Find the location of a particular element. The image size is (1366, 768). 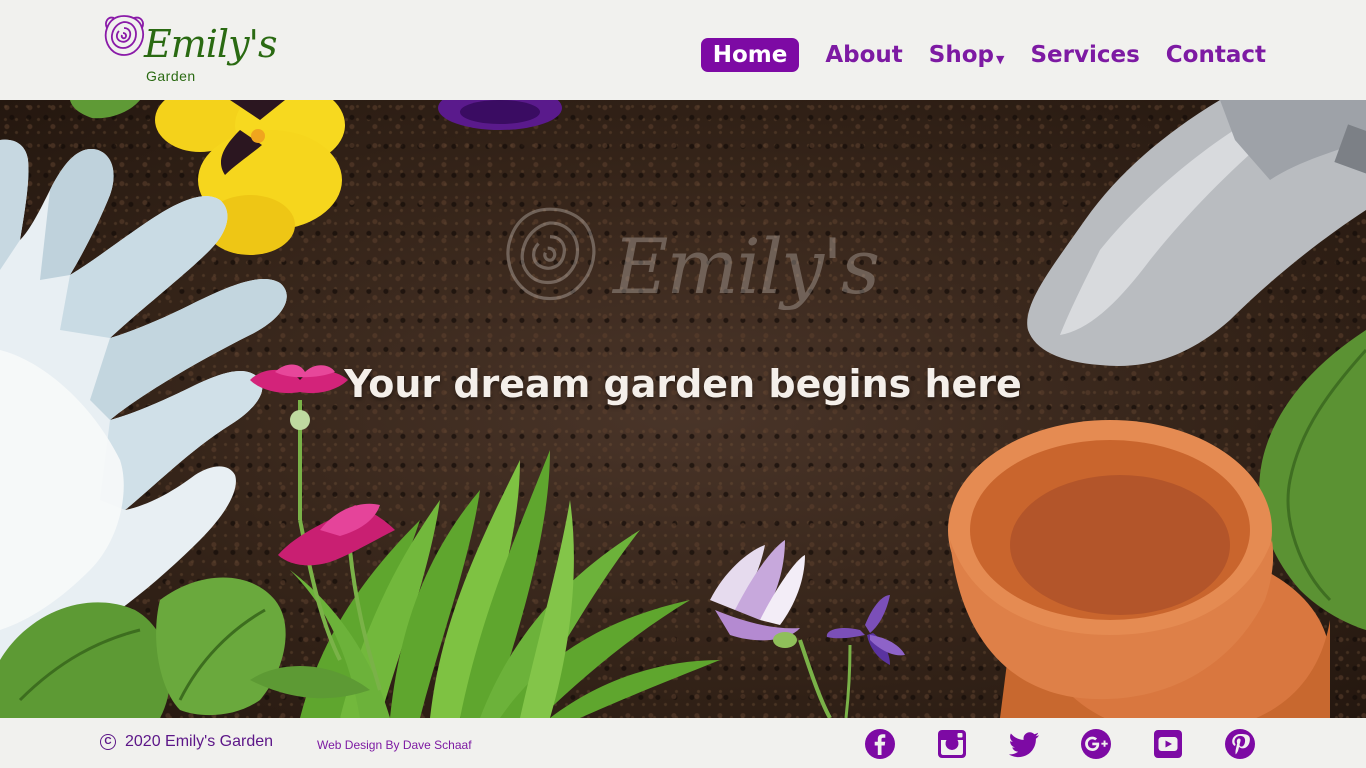

nav-services: Services is located at coordinates (1084, 55).